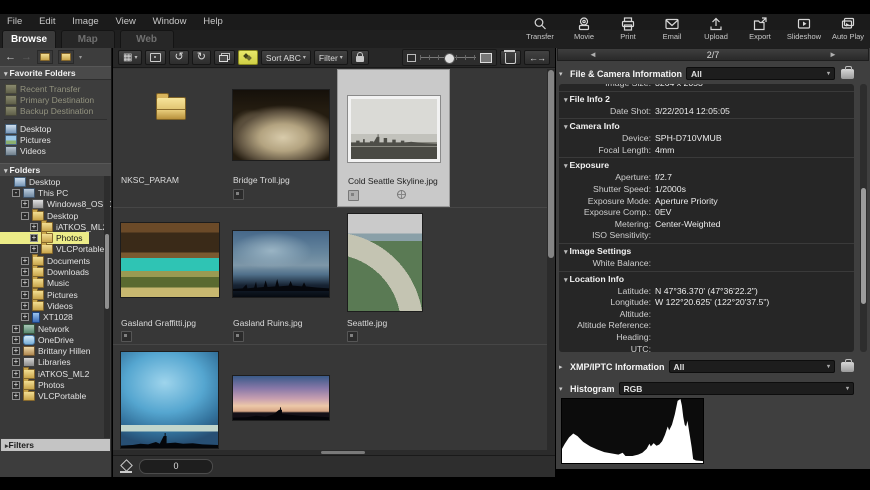 The image size is (870, 490). Describe the element at coordinates (47, 22) in the screenshot. I see `menu-edit: Edit` at that location.